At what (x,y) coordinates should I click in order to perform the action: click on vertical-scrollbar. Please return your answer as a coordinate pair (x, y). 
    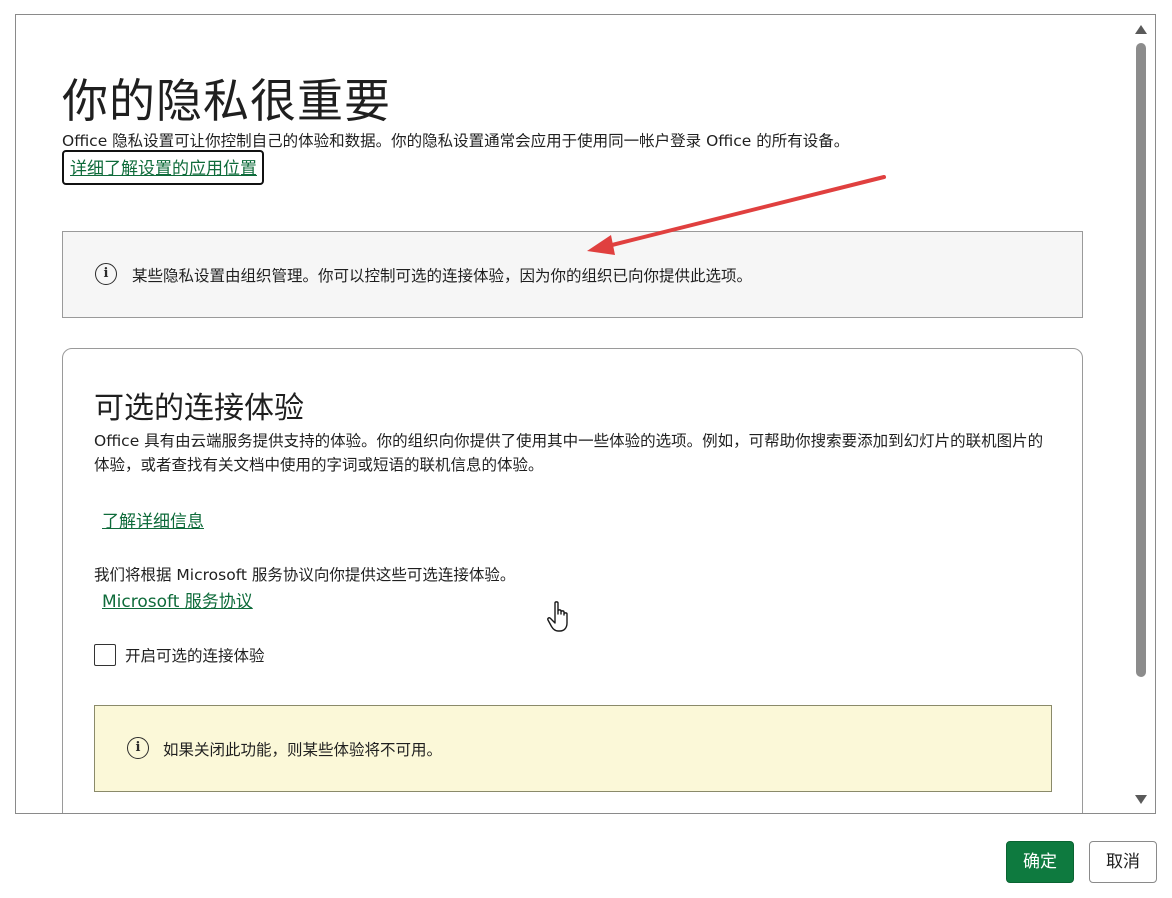
    Looking at the image, I should click on (1141, 414).